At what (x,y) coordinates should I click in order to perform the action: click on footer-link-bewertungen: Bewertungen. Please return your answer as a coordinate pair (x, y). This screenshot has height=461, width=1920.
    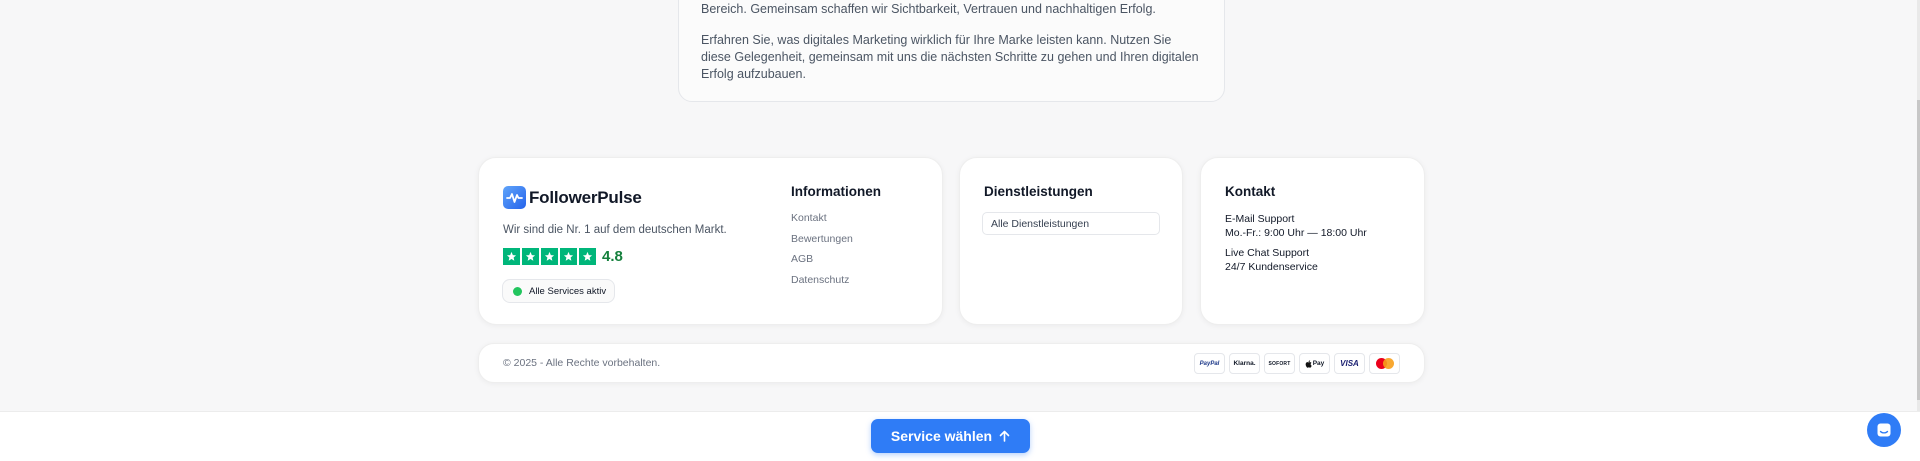
    Looking at the image, I should click on (836, 243).